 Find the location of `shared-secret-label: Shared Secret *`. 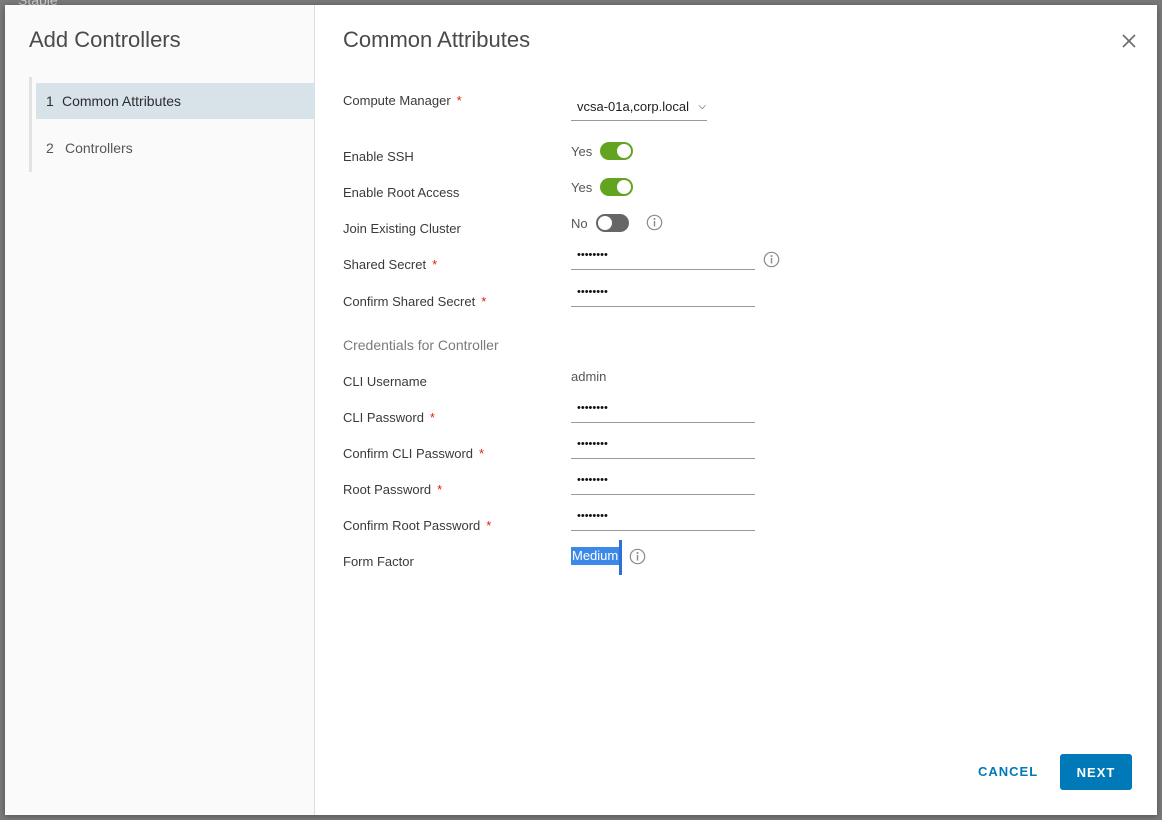

shared-secret-label: Shared Secret * is located at coordinates (390, 264).